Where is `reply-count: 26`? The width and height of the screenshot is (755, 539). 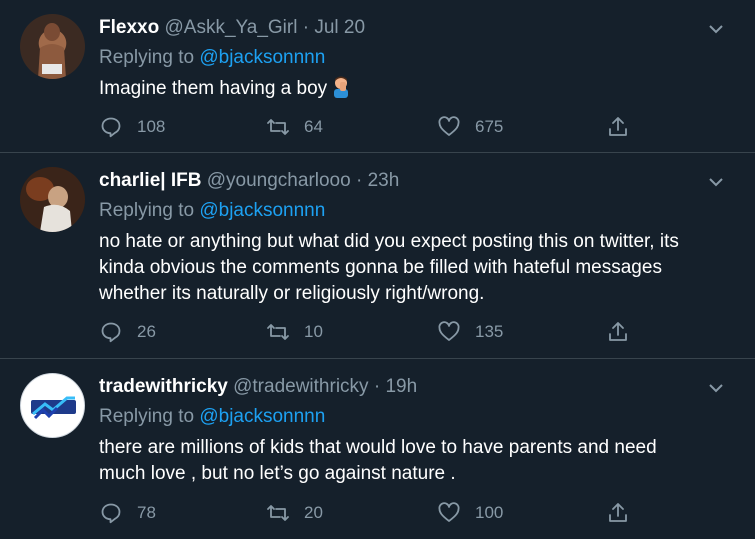
reply-count: 26 is located at coordinates (146, 331).